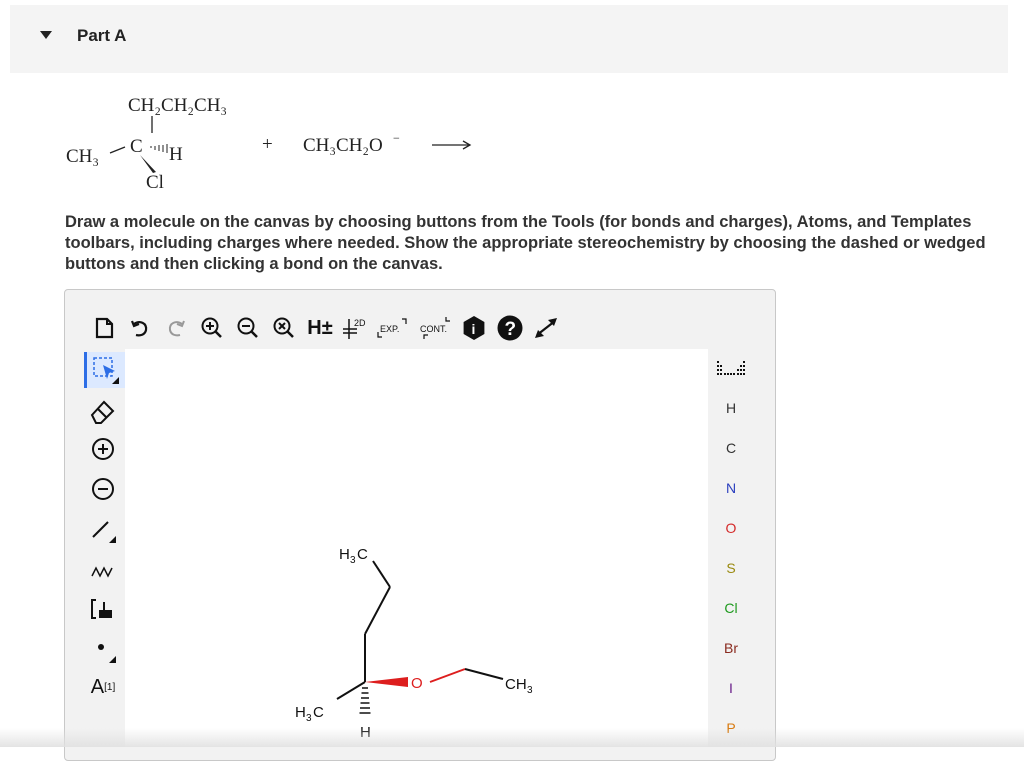 The image size is (1024, 761). I want to click on plus-sign: +, so click(267, 144).